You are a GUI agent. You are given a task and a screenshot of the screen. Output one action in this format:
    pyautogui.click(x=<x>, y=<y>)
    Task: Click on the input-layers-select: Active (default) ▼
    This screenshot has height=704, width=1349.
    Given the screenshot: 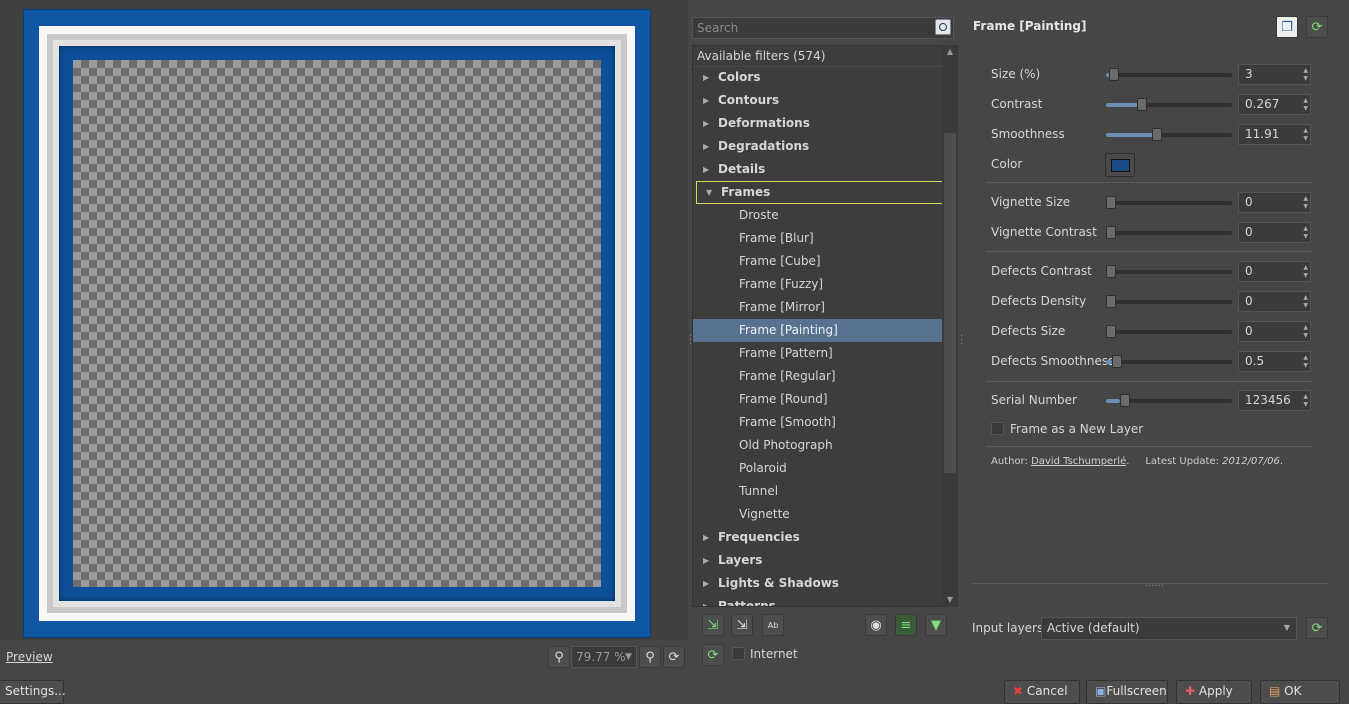 What is the action you would take?
    pyautogui.click(x=1169, y=628)
    